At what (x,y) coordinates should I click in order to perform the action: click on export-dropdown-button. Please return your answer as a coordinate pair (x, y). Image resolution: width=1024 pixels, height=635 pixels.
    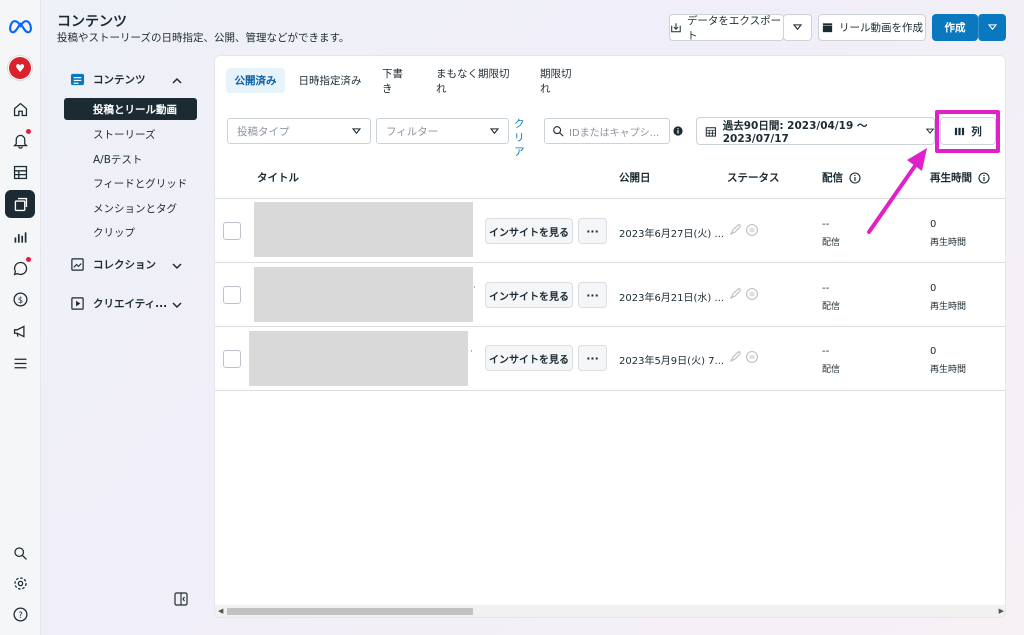
    Looking at the image, I should click on (797, 27).